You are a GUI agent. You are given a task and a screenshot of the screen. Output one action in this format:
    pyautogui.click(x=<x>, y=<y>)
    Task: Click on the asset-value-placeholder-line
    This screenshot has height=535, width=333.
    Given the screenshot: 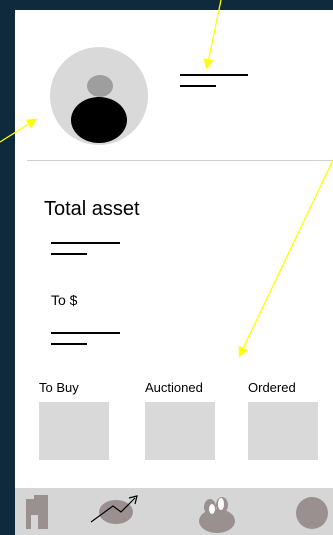 What is the action you would take?
    pyautogui.click(x=85, y=243)
    